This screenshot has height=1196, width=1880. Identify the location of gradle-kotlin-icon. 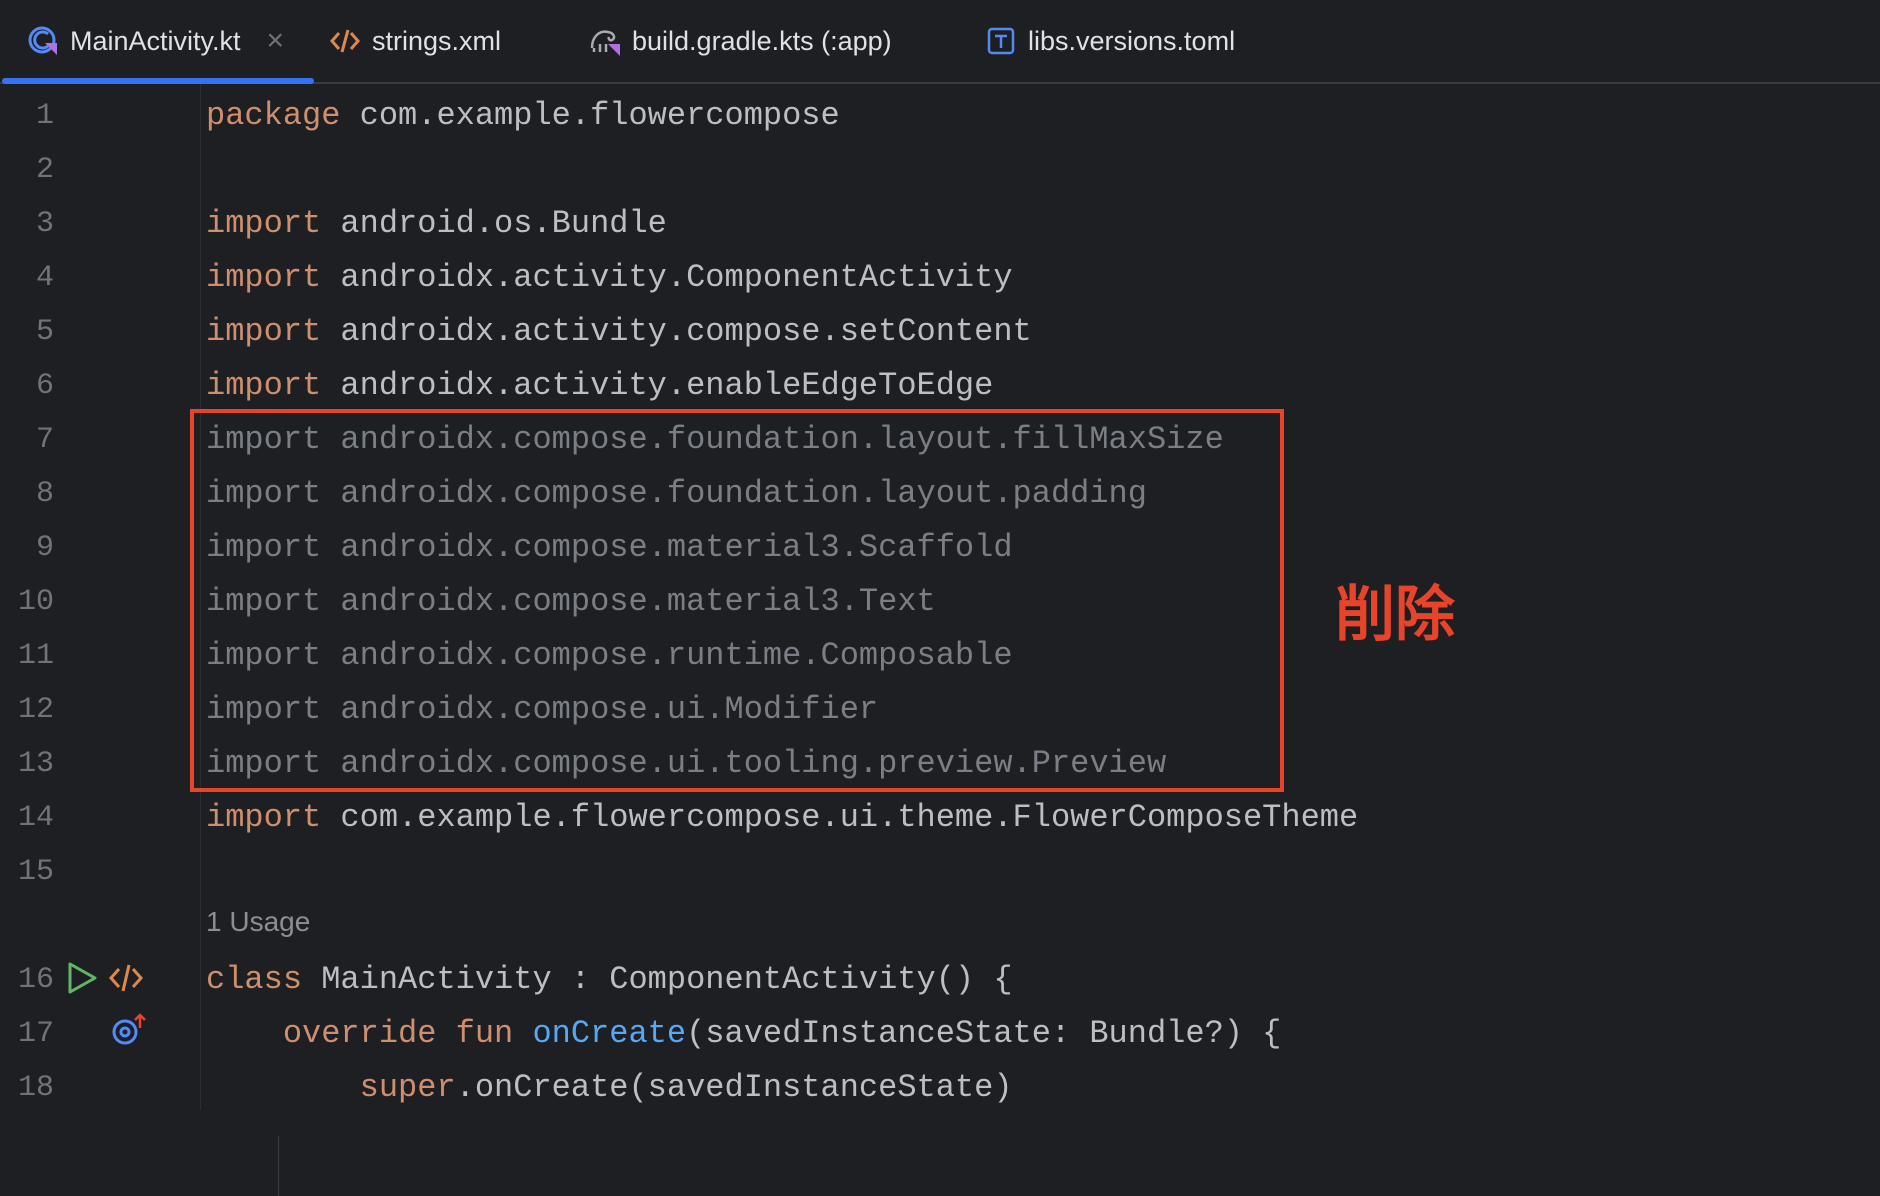
(605, 41).